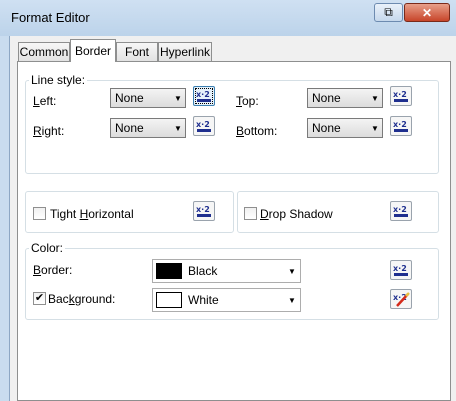  I want to click on tab-common-label: Common, so click(44, 52).